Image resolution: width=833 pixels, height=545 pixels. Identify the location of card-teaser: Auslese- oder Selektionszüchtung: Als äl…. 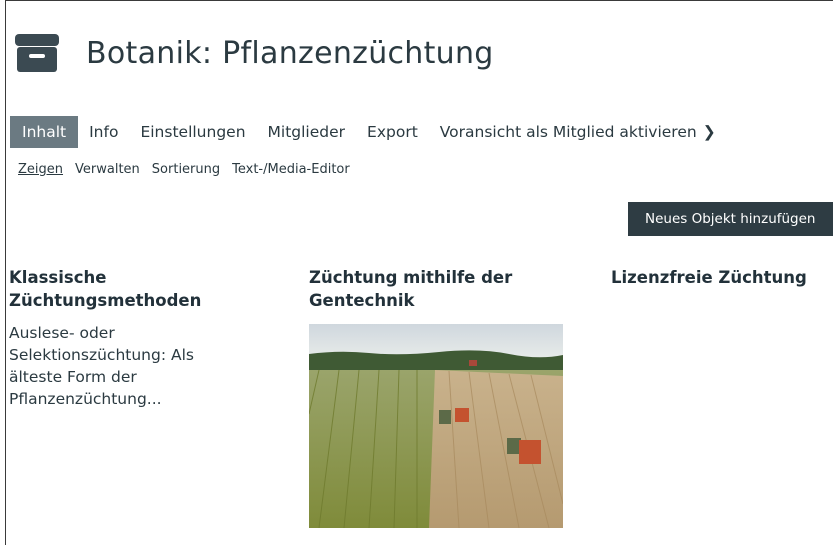
(101, 366).